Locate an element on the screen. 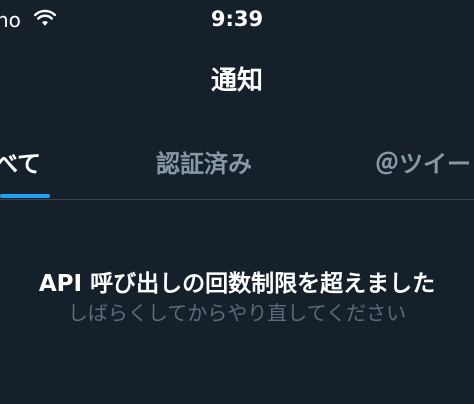  tab-mentions: ＠ツイー is located at coordinates (423, 161).